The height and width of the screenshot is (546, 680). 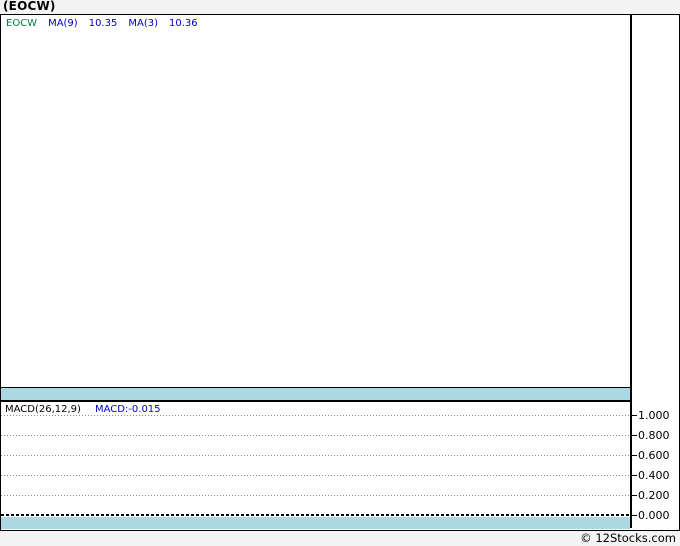 I want to click on axis-label: 1.000, so click(x=651, y=415).